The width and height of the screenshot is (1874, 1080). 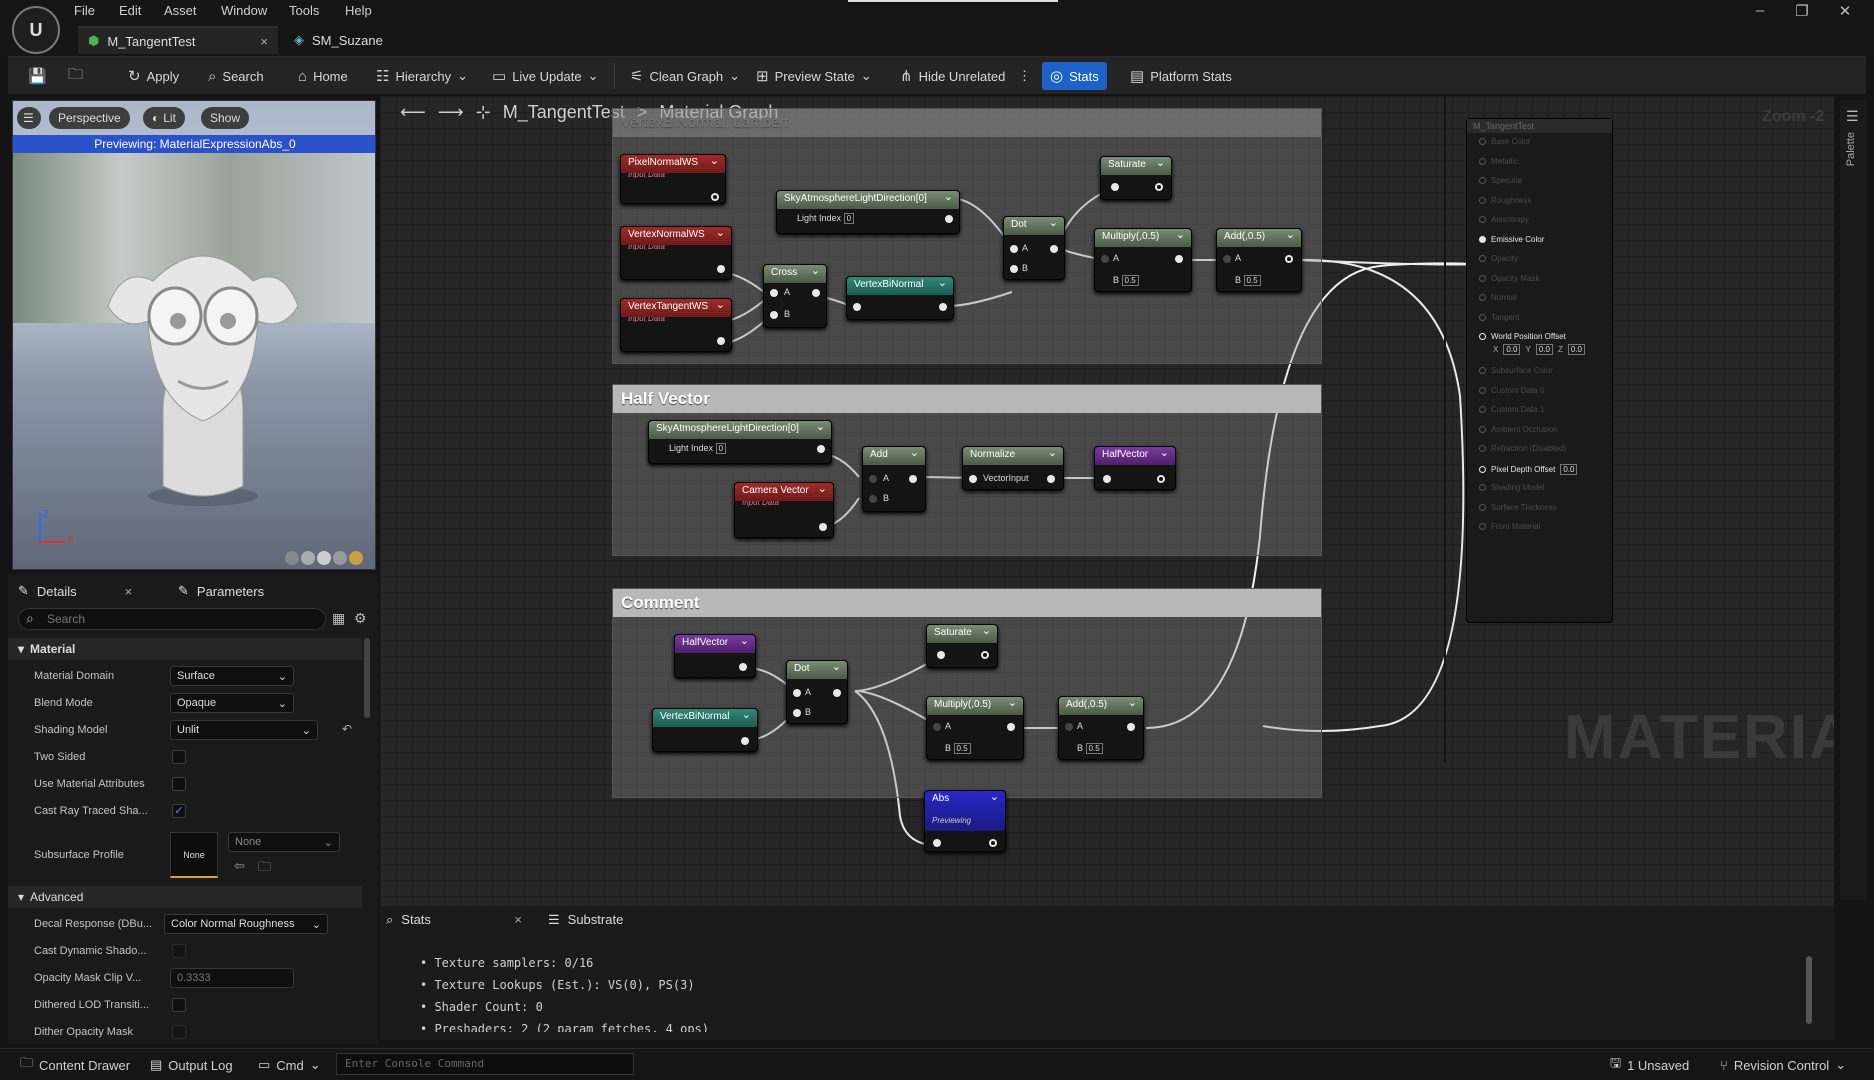 I want to click on plane-preview-icon, so click(x=324, y=558).